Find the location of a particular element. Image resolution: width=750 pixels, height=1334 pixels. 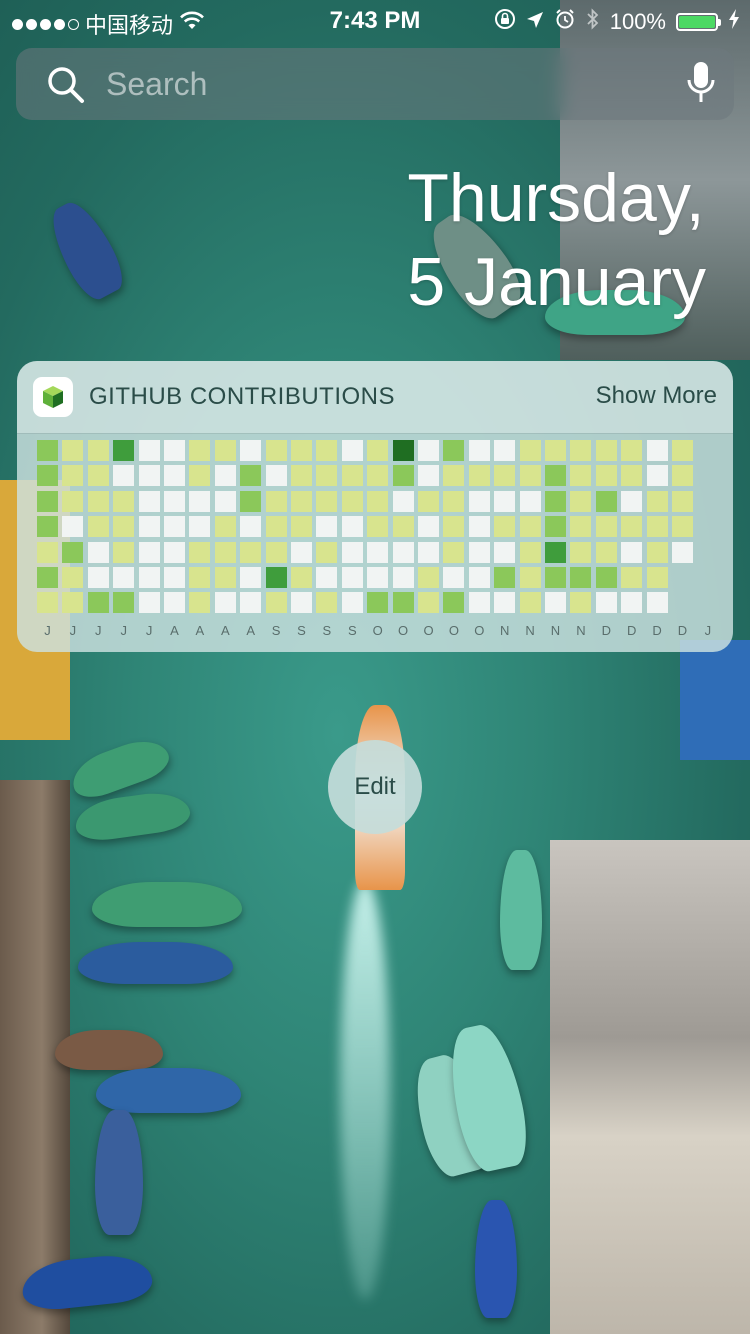

battery-percent: 100% is located at coordinates (637, 21).